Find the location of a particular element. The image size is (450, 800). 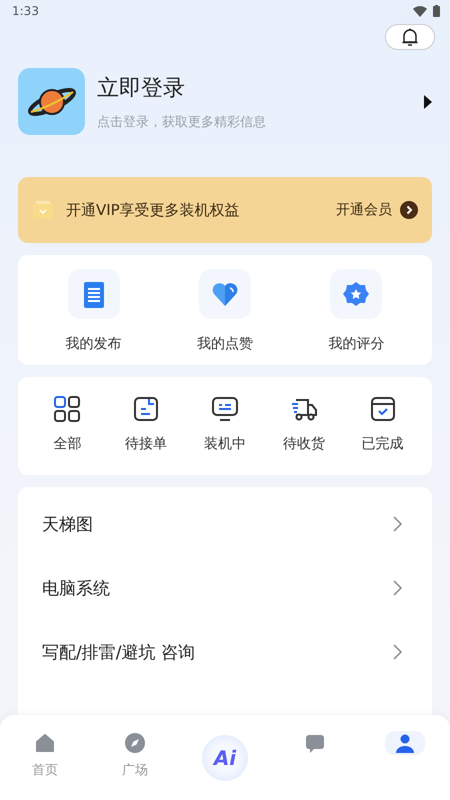

chat-icon is located at coordinates (315, 743).